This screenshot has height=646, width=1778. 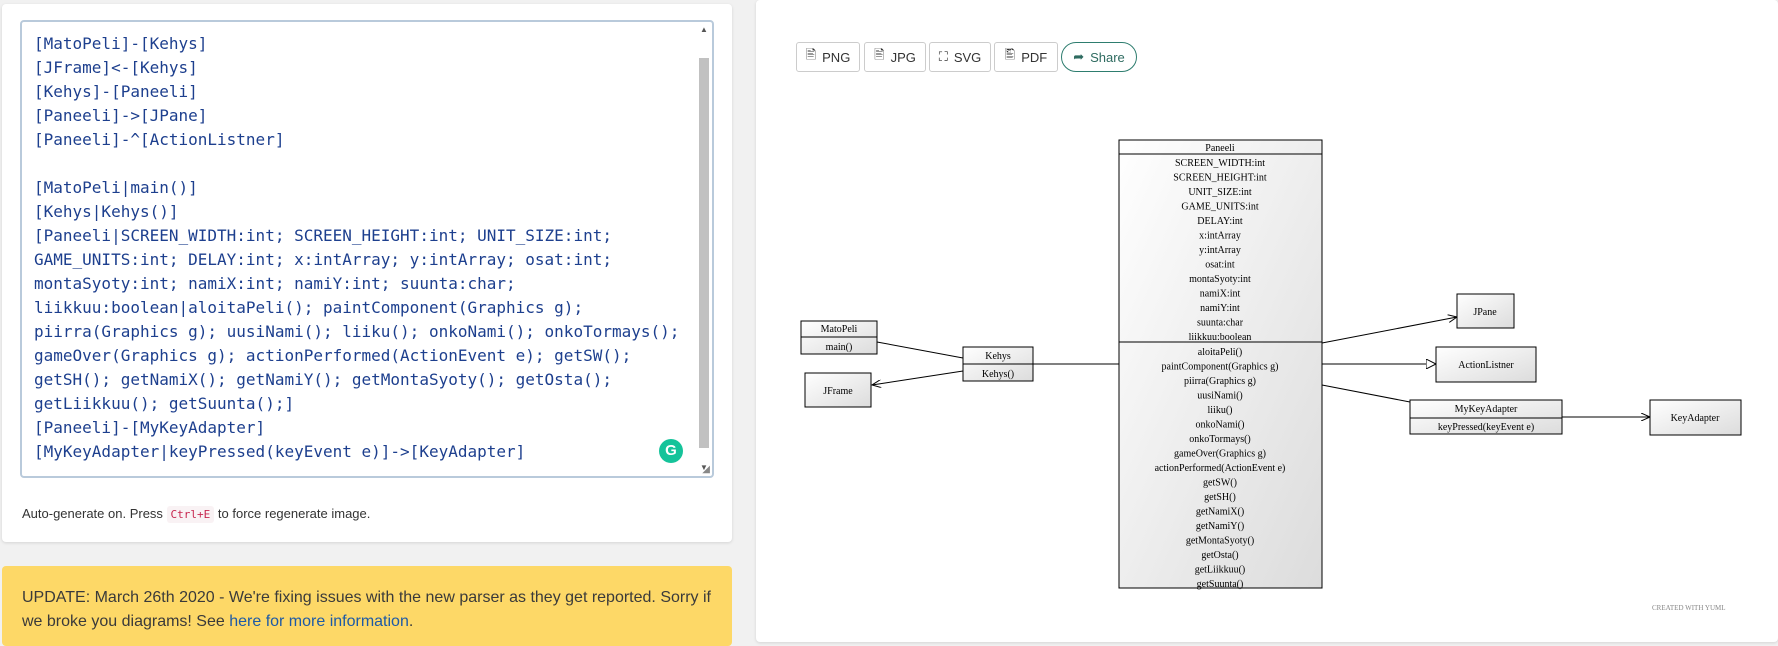 What do you see at coordinates (998, 374) in the screenshot?
I see `class-method: Kehys()` at bounding box center [998, 374].